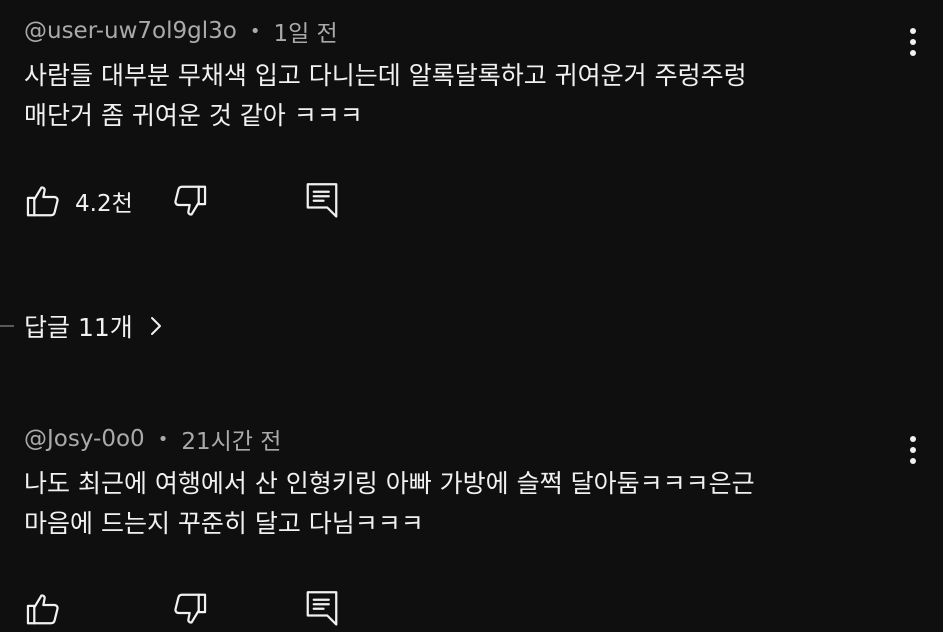 Image resolution: width=943 pixels, height=632 pixels. I want to click on comment-actions, so click(224, 609).